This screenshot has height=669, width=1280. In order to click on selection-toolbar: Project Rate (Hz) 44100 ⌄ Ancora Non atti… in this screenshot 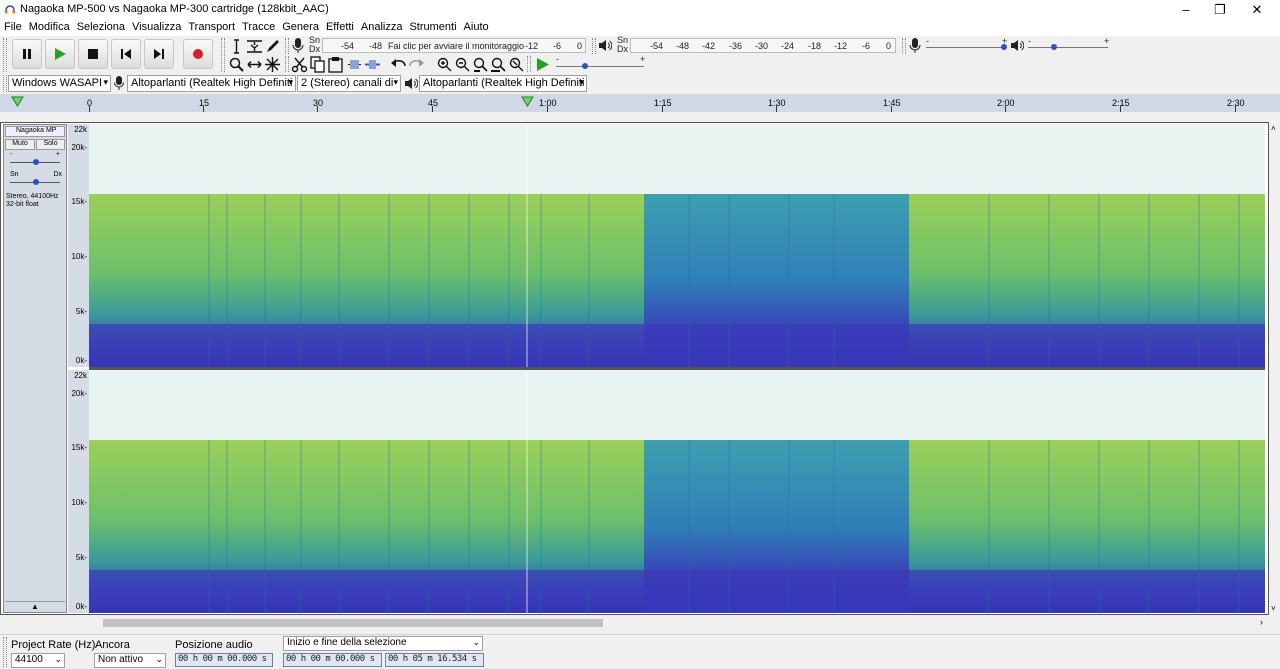, I will do `click(640, 651)`.